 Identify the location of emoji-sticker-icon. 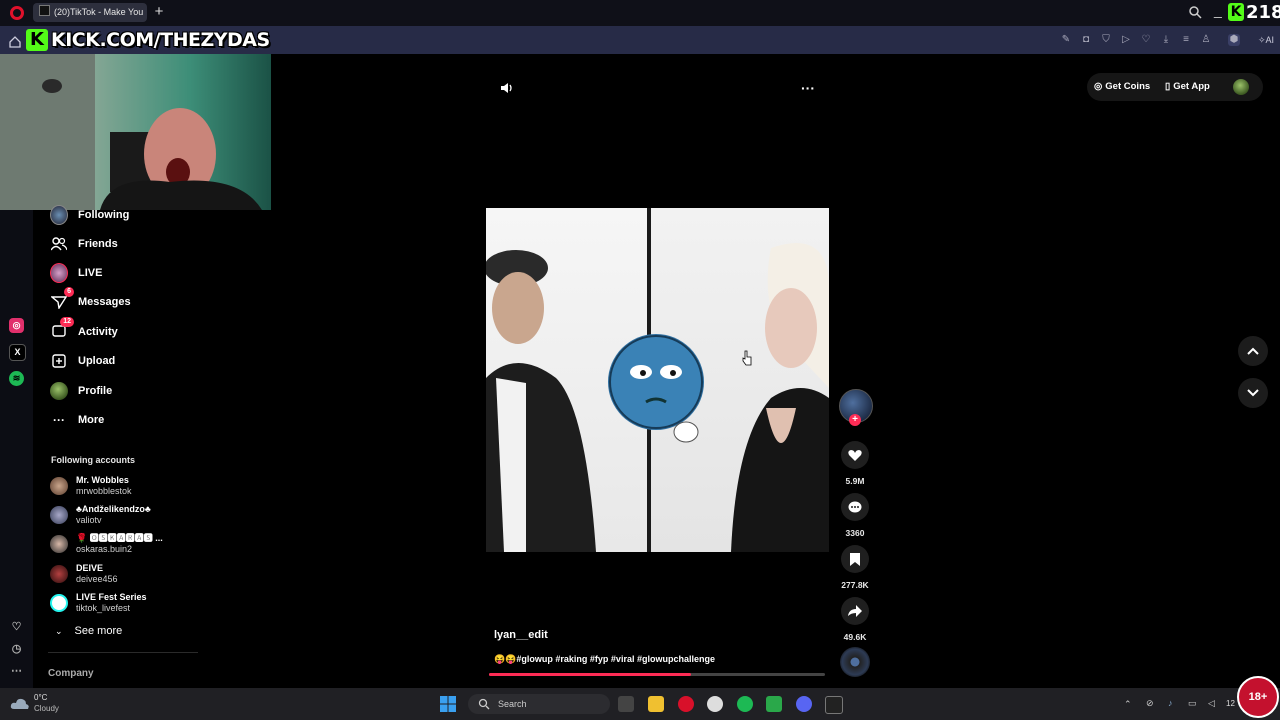
(656, 388).